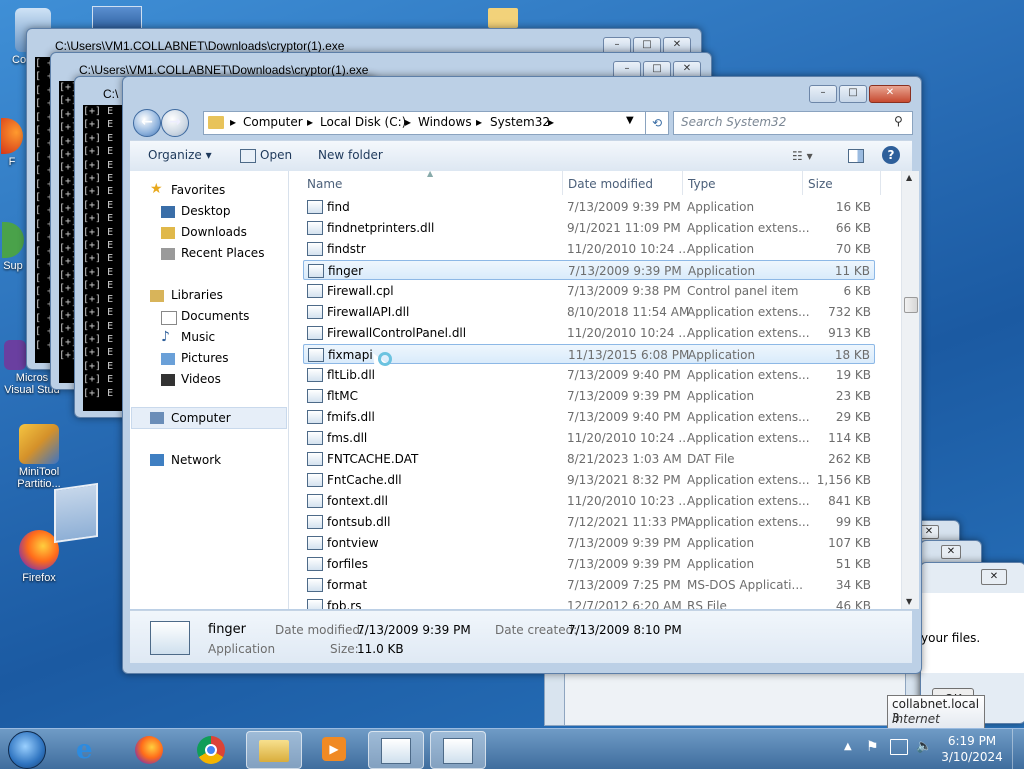  I want to click on file-type: DAT File, so click(711, 459).